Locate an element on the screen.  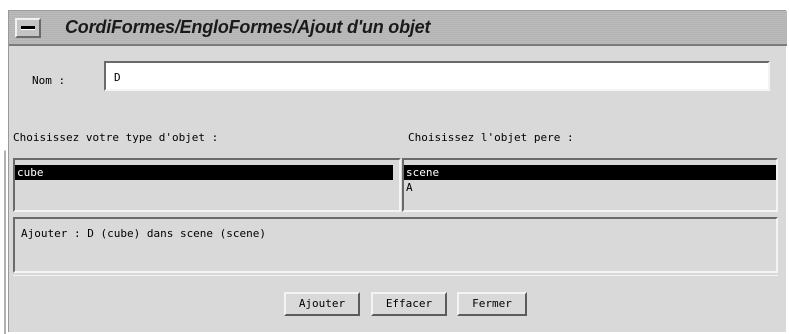
ajouter-button: Ajouter is located at coordinates (322, 304).